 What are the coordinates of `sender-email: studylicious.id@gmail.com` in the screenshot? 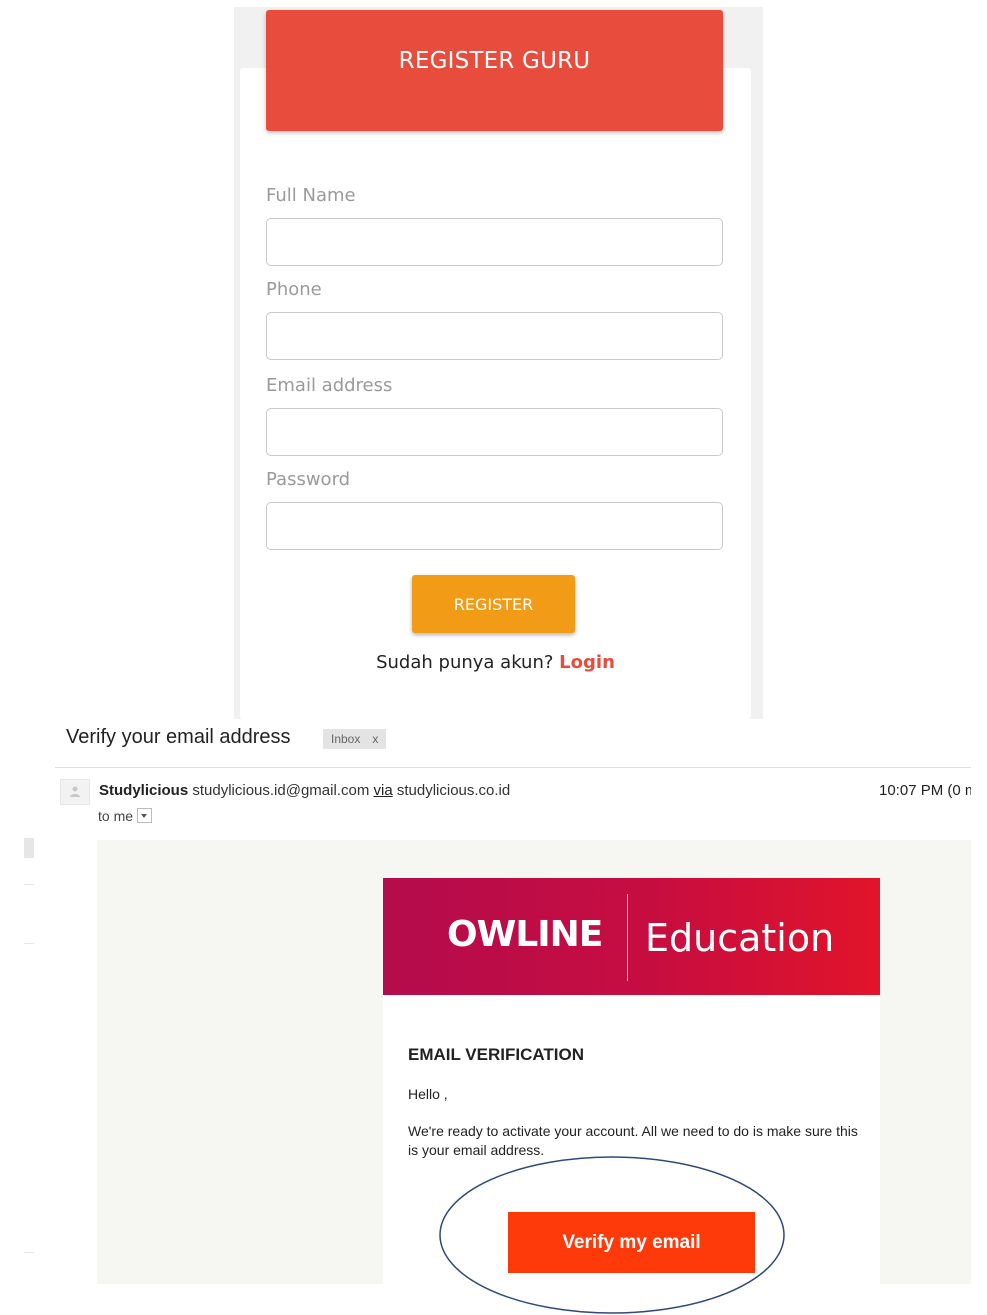 It's located at (281, 790).